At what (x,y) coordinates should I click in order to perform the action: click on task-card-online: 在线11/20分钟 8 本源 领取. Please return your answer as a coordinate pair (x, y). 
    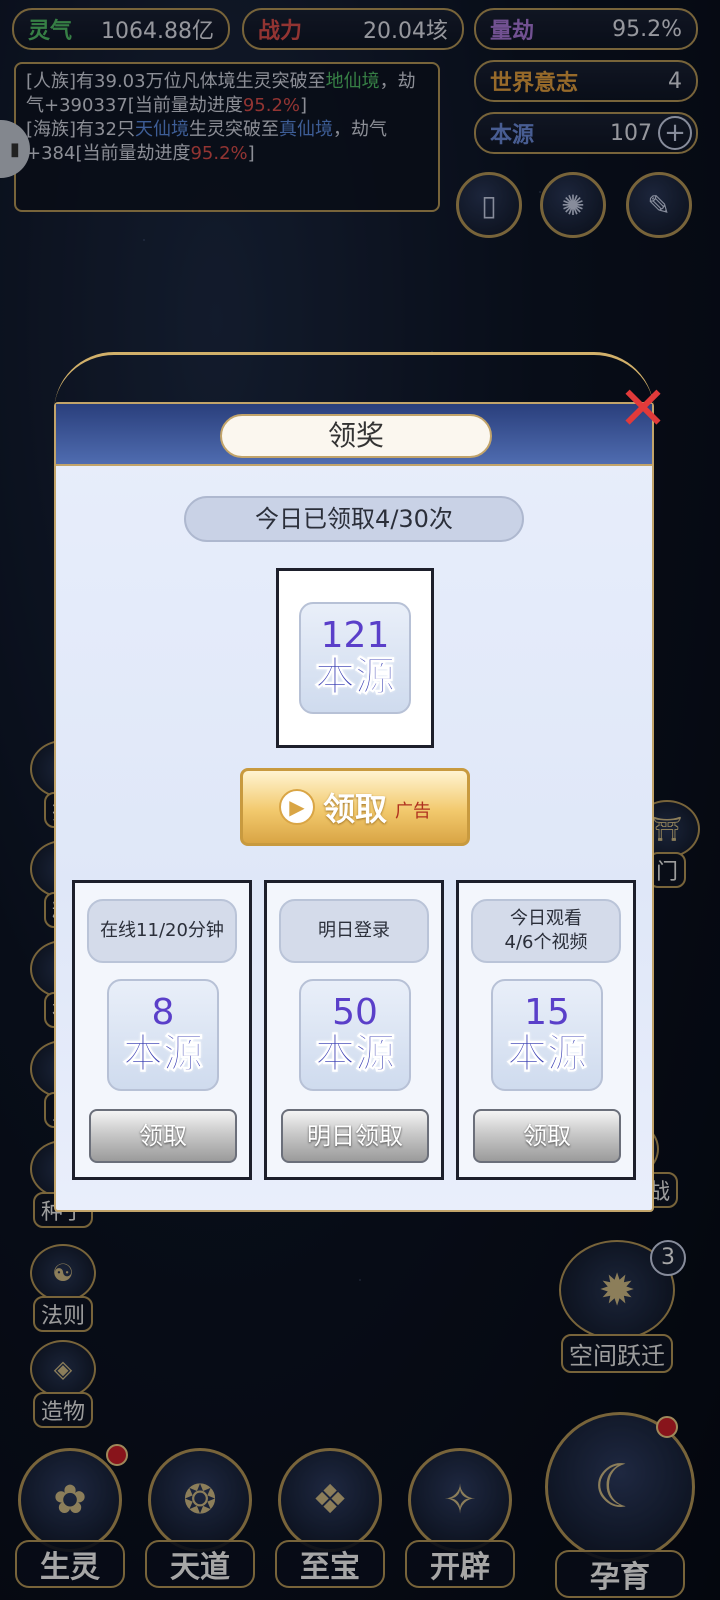
    Looking at the image, I should click on (162, 1030).